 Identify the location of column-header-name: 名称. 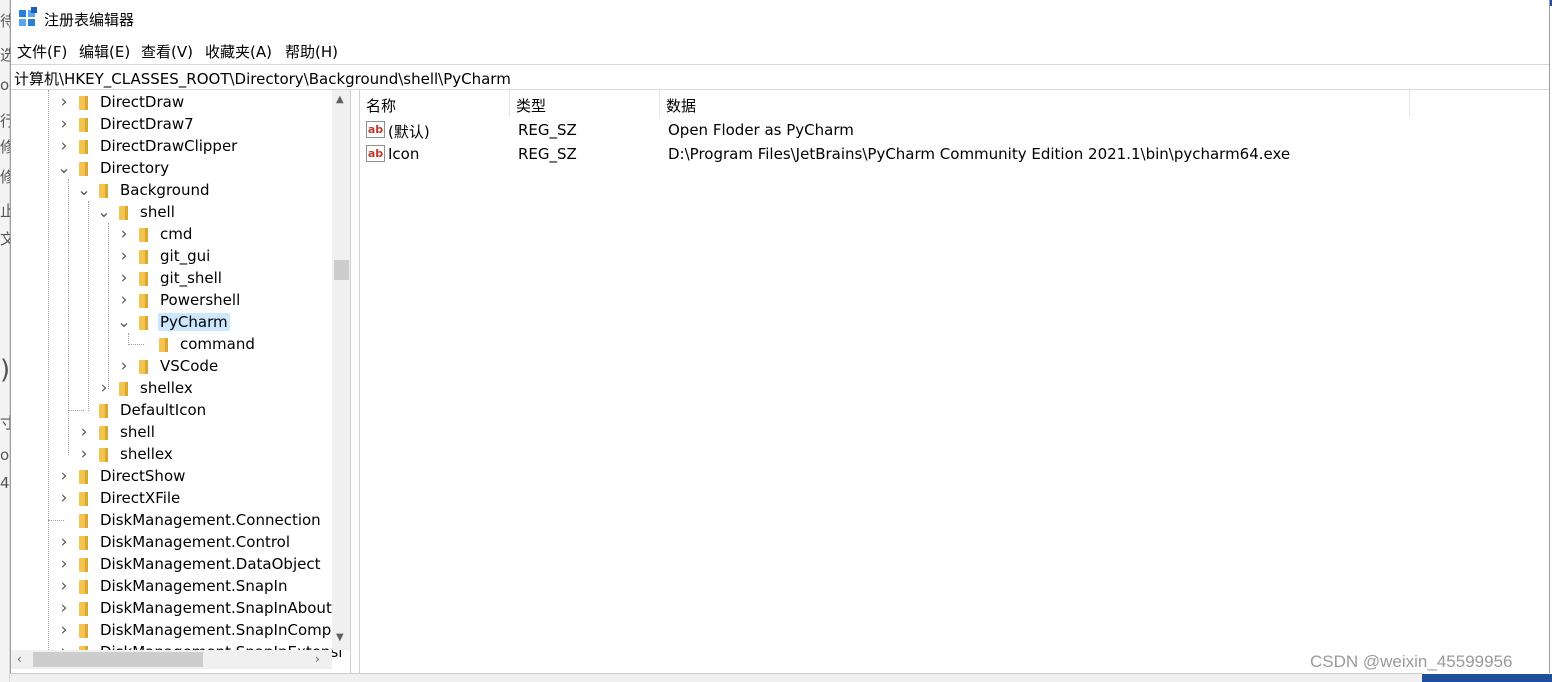
(435, 103).